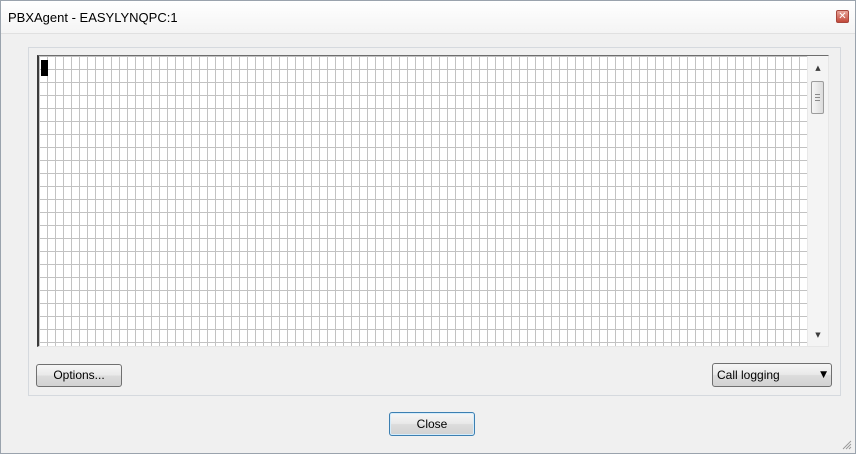  I want to click on close-button: Close, so click(432, 424).